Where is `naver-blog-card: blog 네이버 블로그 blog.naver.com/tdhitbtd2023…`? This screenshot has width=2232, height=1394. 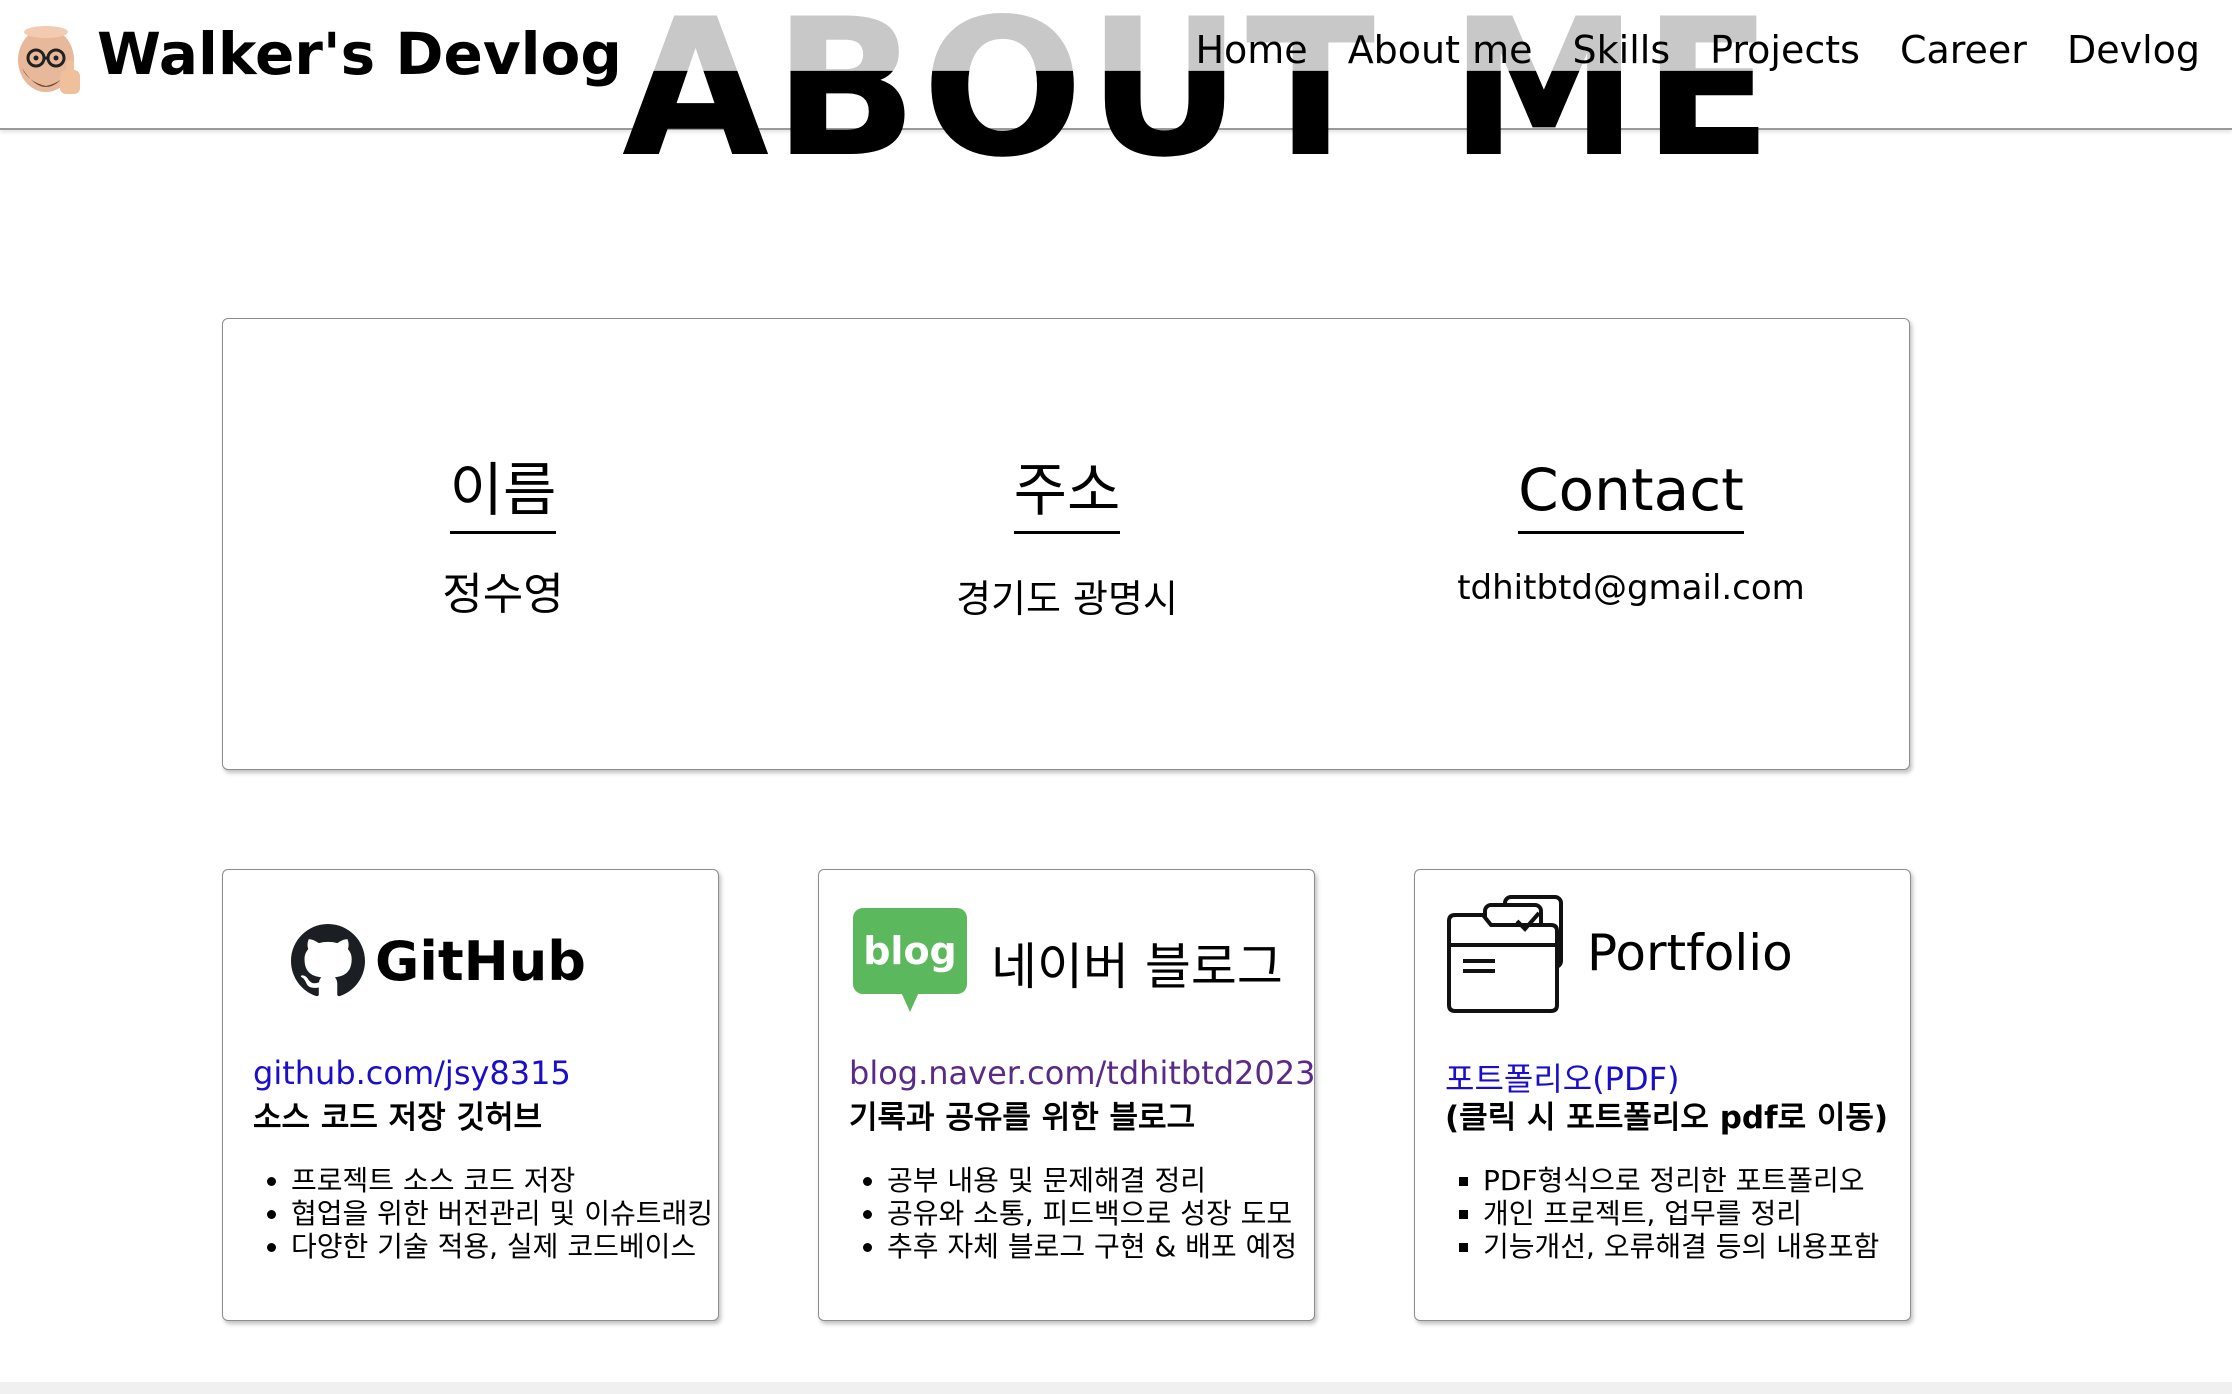 naver-blog-card: blog 네이버 블로그 blog.naver.com/tdhitbtd2023… is located at coordinates (1066, 1095).